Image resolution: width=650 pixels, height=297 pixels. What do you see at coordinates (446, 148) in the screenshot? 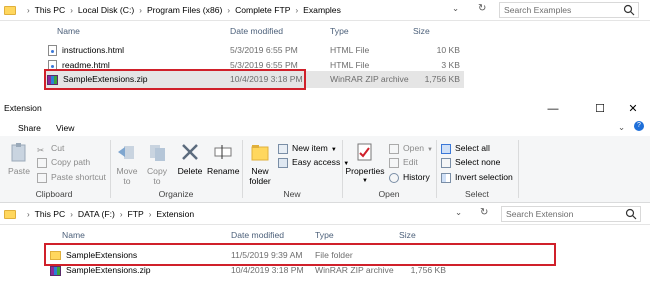
I see `select-all-icon` at bounding box center [446, 148].